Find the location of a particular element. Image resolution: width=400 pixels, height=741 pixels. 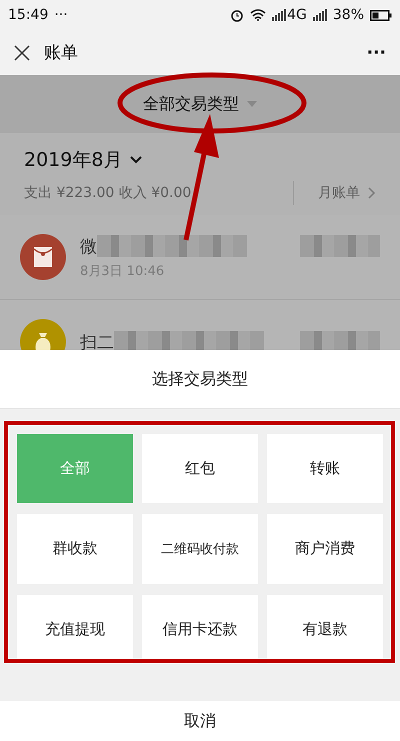

chevron-down-icon is located at coordinates (136, 160).